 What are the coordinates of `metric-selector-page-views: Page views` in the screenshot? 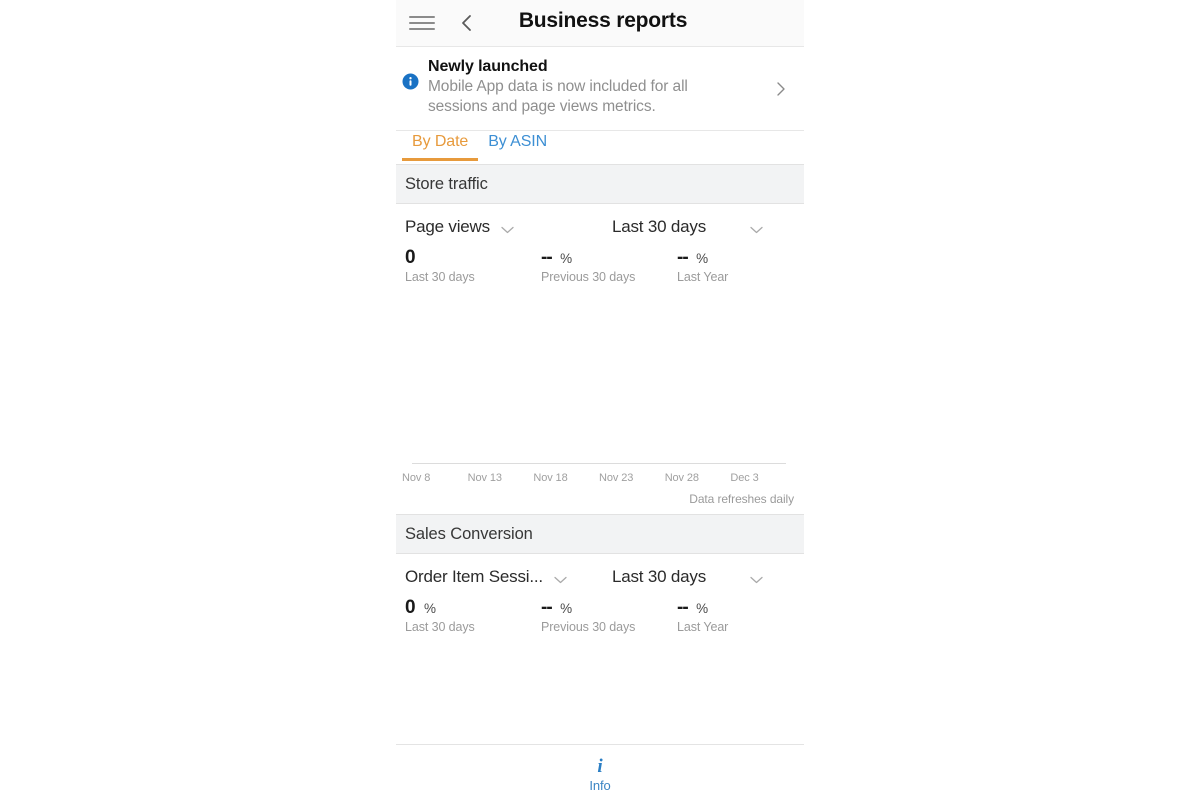 It's located at (507, 227).